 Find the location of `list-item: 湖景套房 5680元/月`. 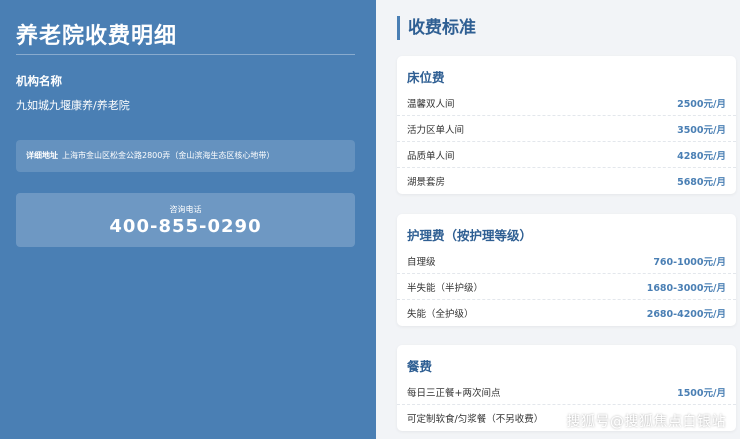

list-item: 湖景套房 5680元/月 is located at coordinates (566, 181).